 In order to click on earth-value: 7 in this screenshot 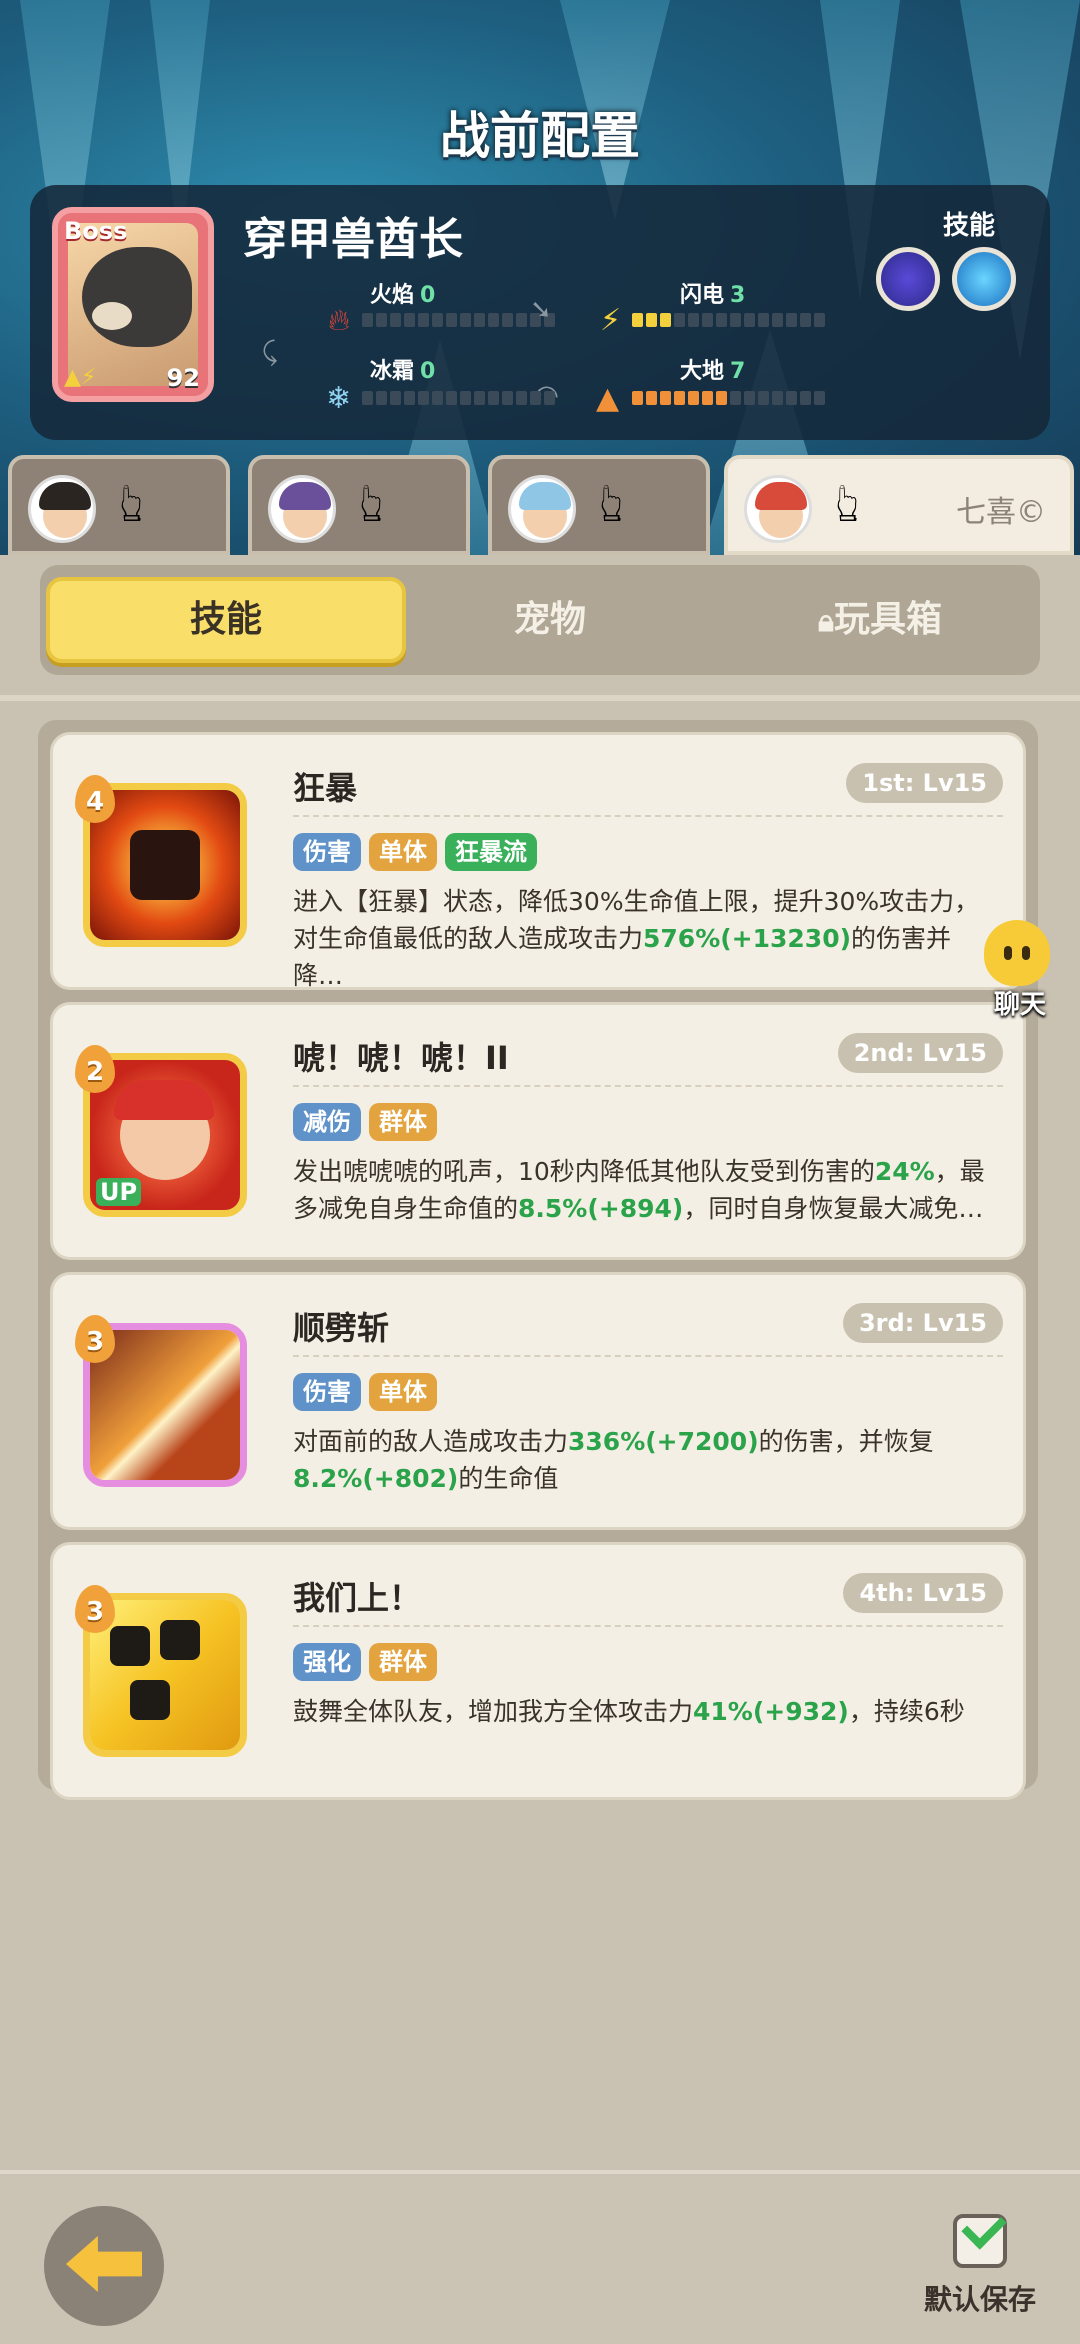, I will do `click(738, 371)`.